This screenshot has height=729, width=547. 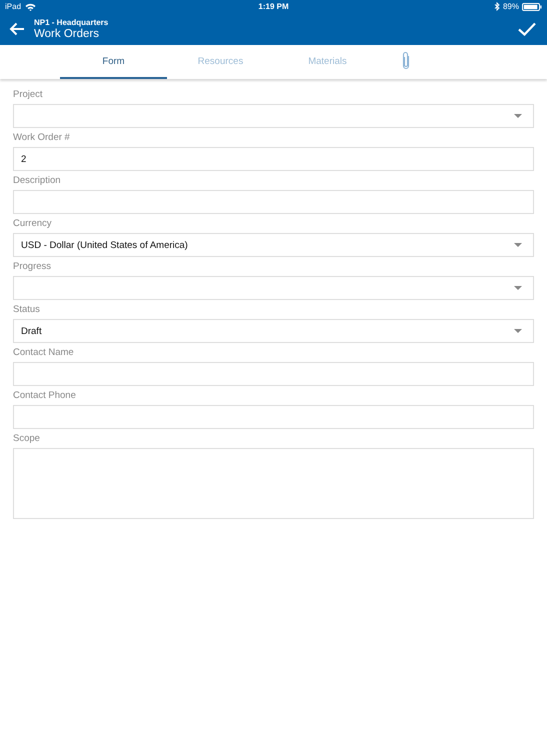 I want to click on field-label: Status, so click(x=27, y=309).